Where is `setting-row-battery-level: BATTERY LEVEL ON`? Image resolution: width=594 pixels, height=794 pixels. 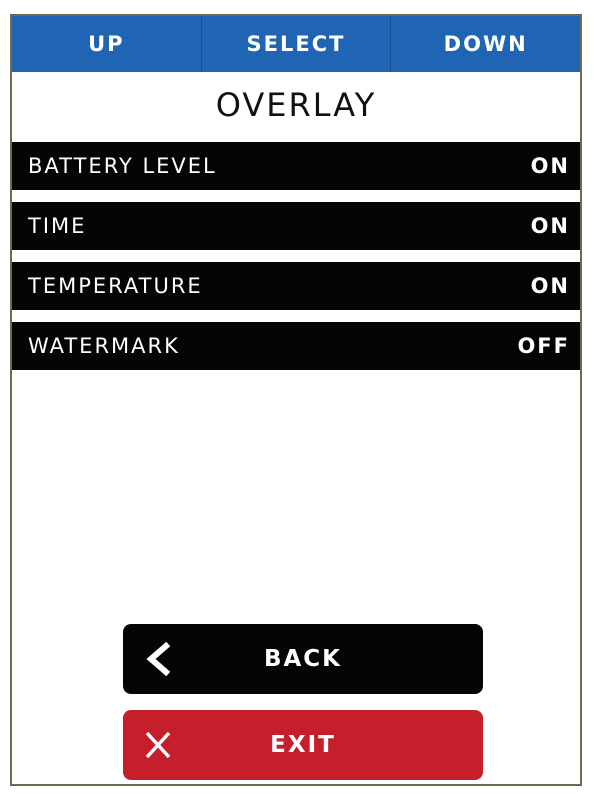
setting-row-battery-level: BATTERY LEVEL ON is located at coordinates (296, 166).